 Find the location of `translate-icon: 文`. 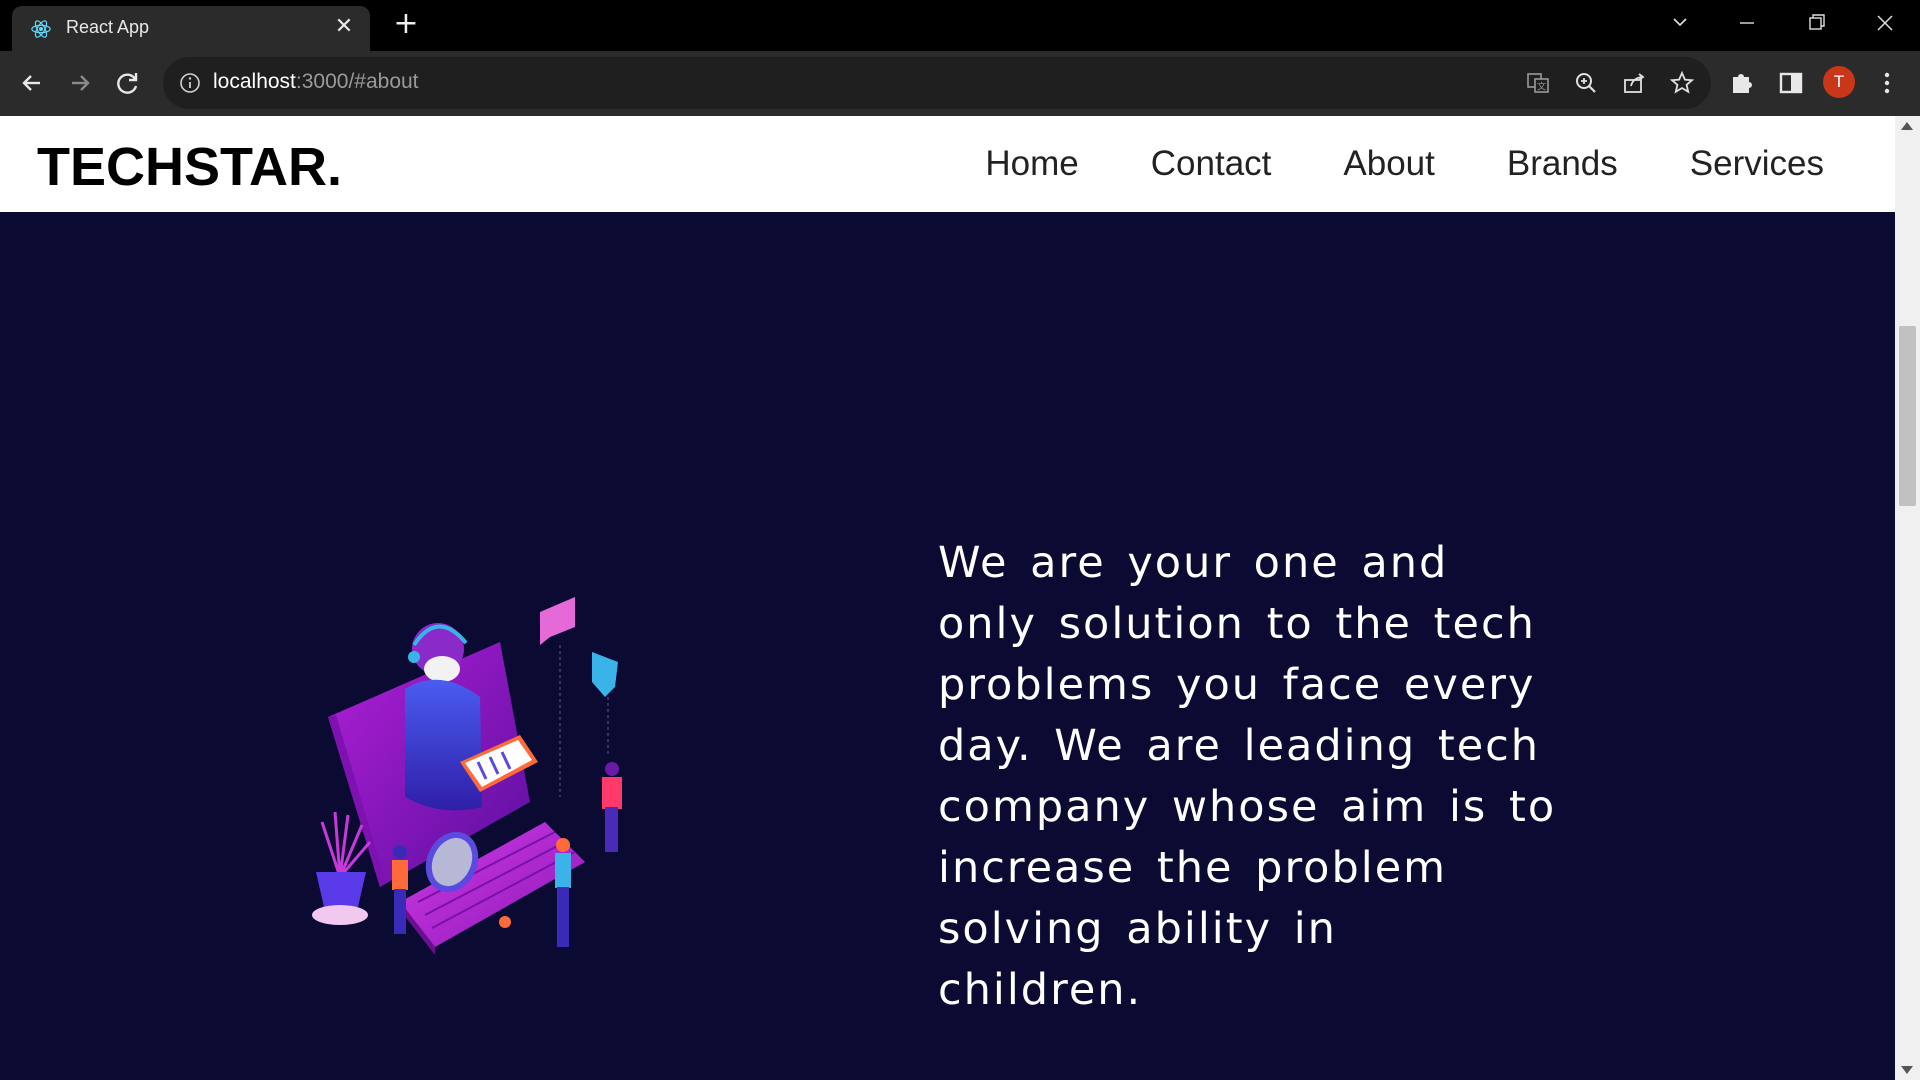

translate-icon: 文 is located at coordinates (1538, 83).